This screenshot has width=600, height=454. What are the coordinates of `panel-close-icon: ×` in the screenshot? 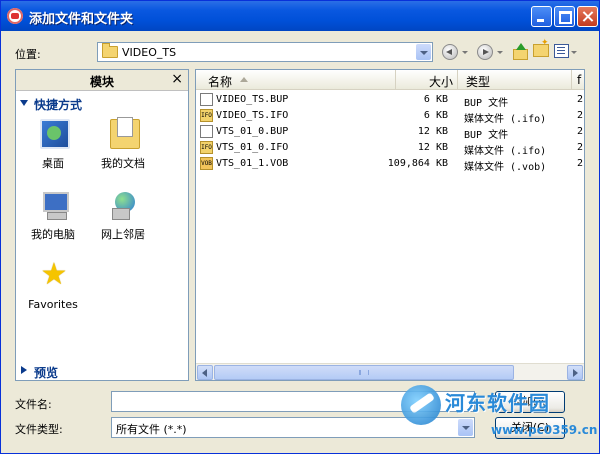 It's located at (177, 79).